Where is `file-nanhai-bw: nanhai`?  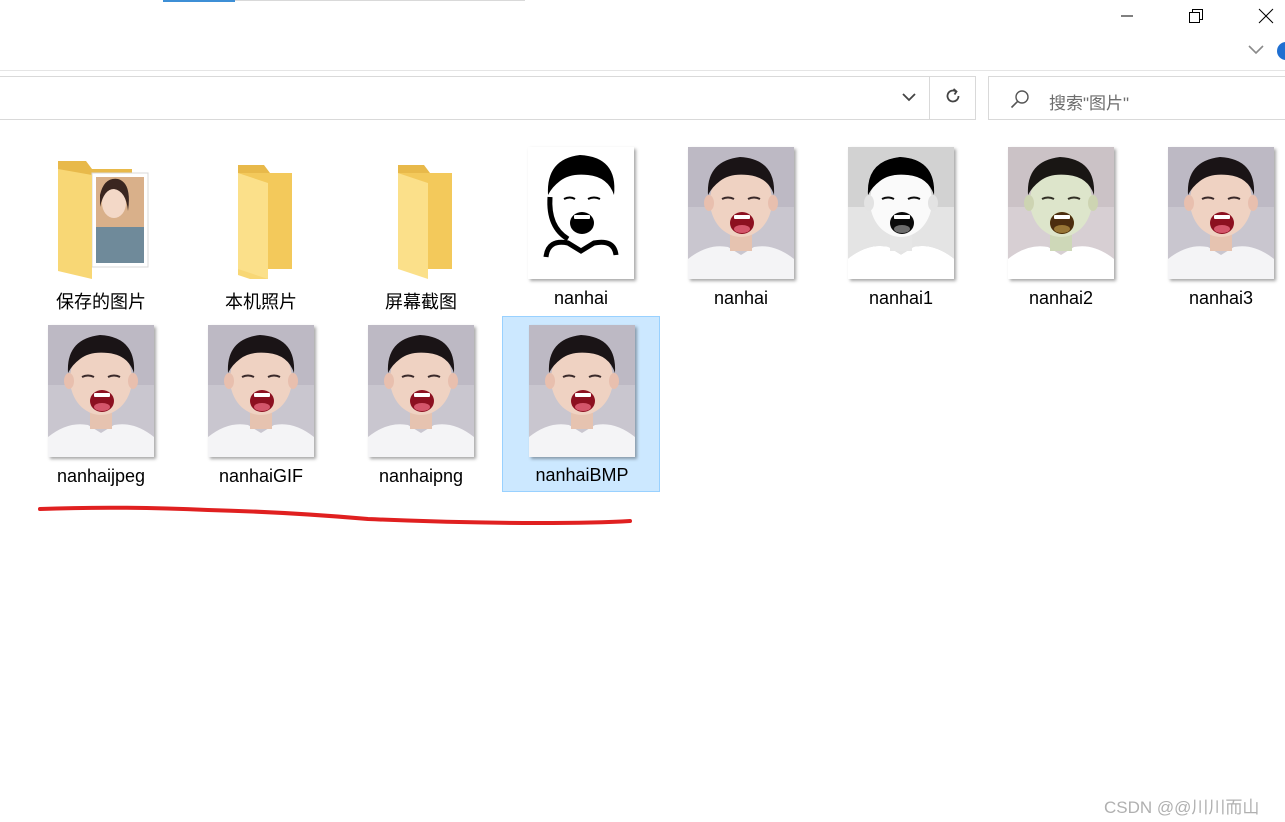
file-nanhai-bw: nanhai is located at coordinates (581, 227).